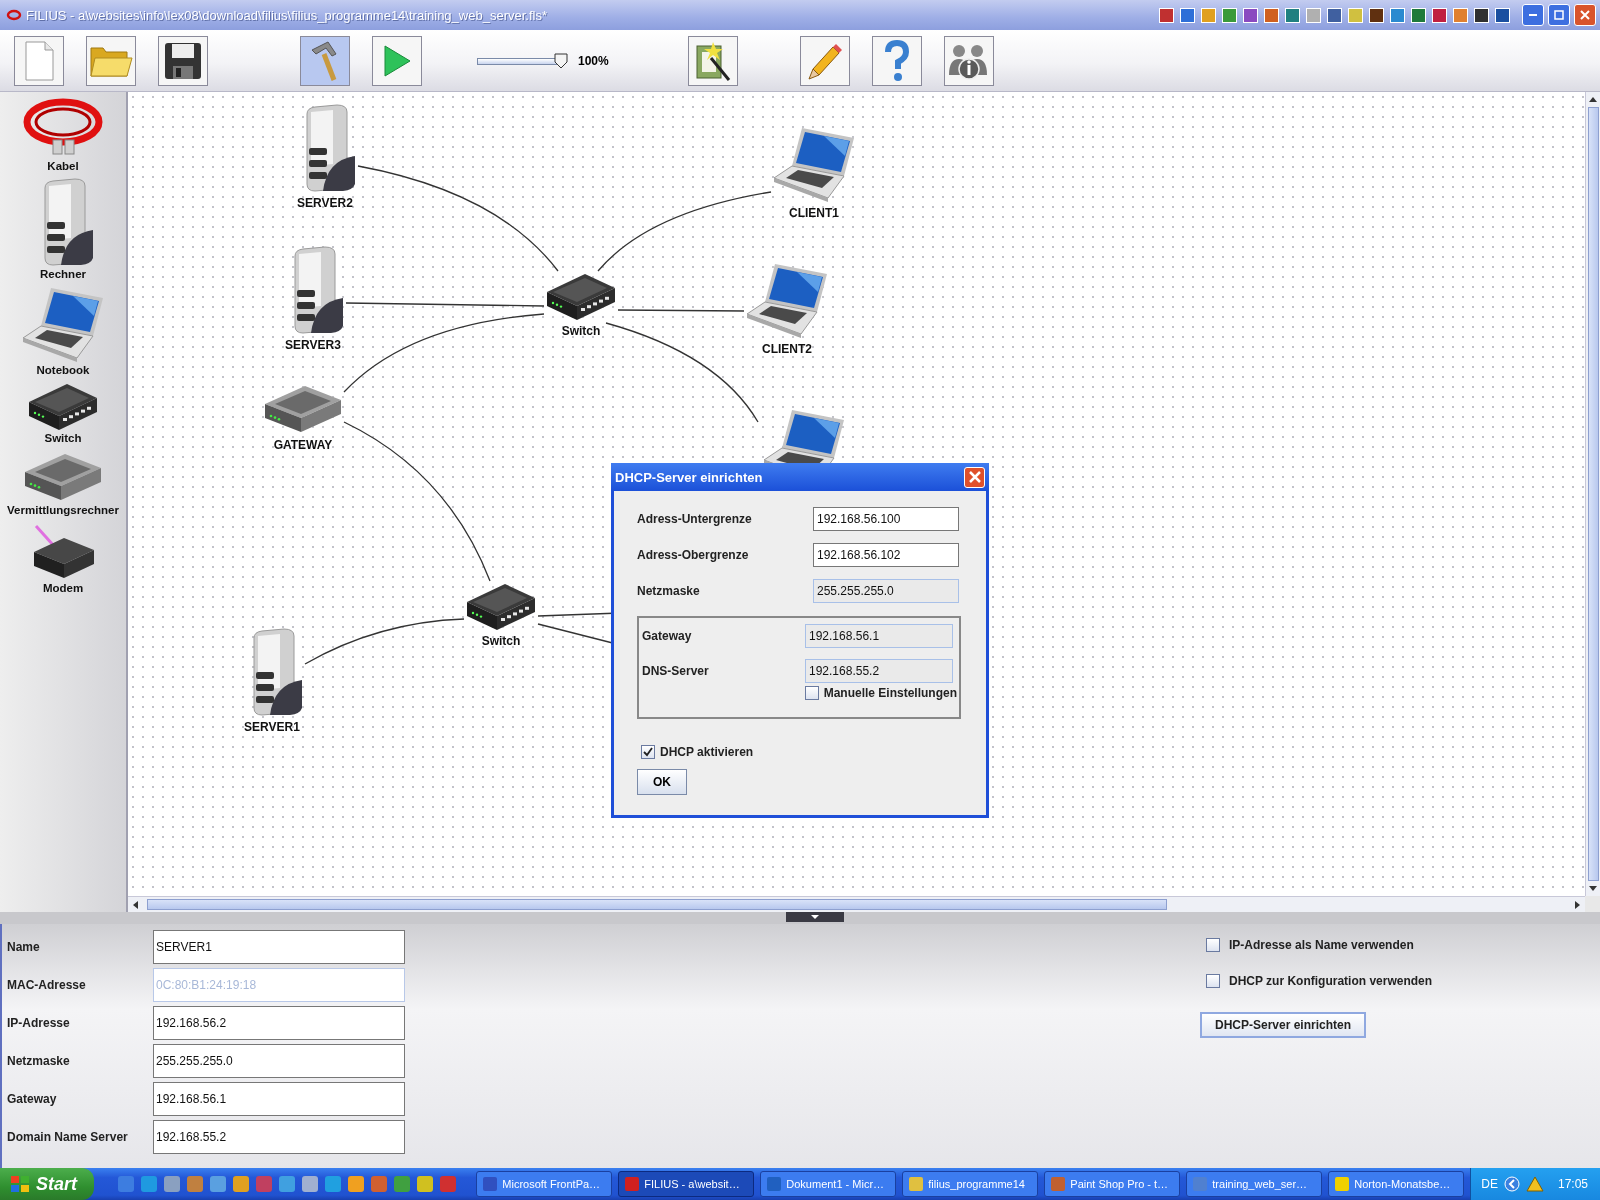 This screenshot has height=1200, width=1600. I want to click on vertical-scrollbar, so click(1592, 494).